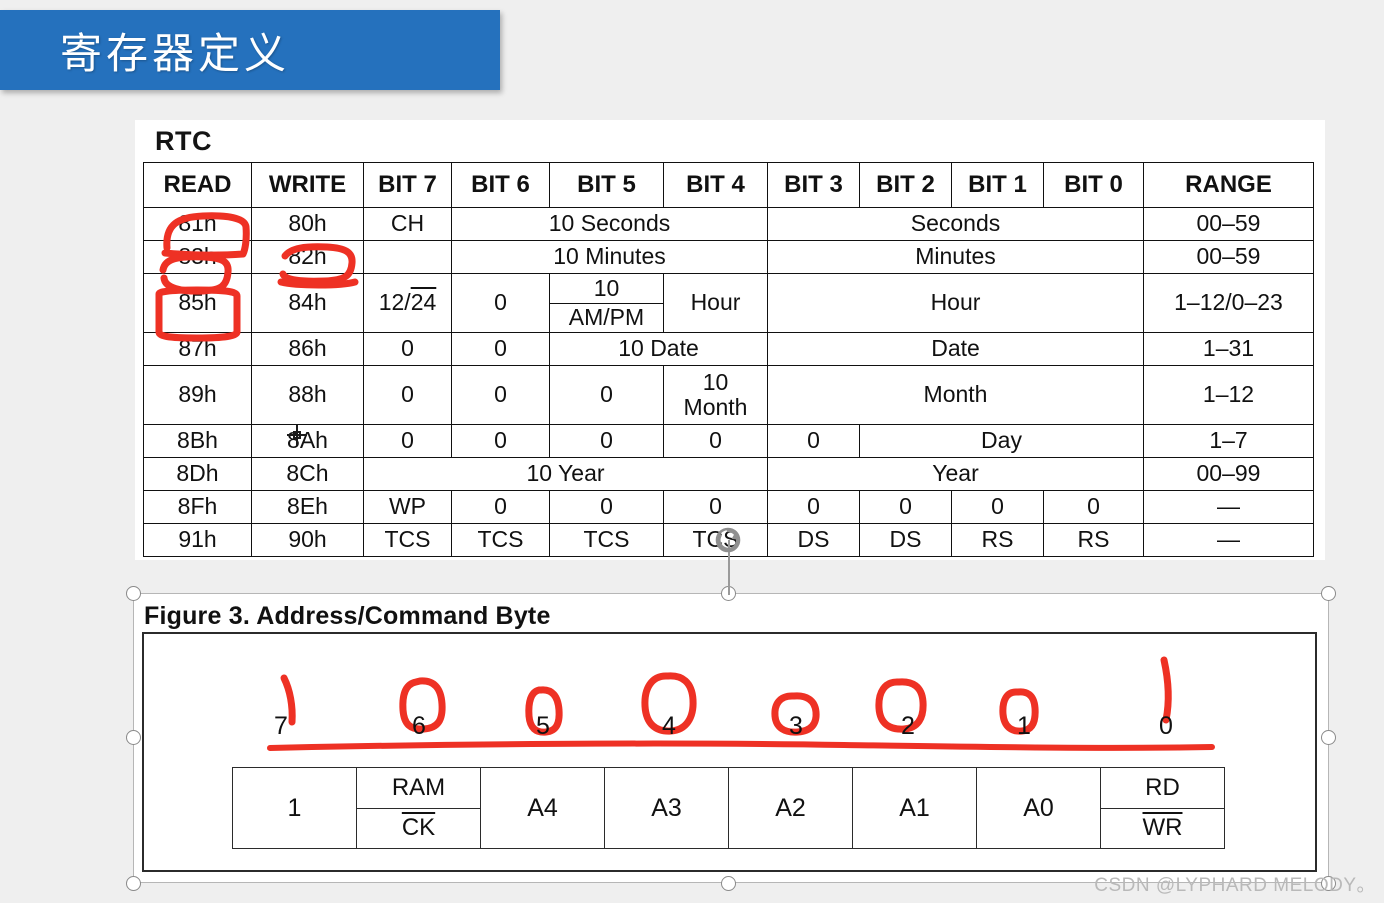  I want to click on cell-bit0: RS, so click(1093, 540).